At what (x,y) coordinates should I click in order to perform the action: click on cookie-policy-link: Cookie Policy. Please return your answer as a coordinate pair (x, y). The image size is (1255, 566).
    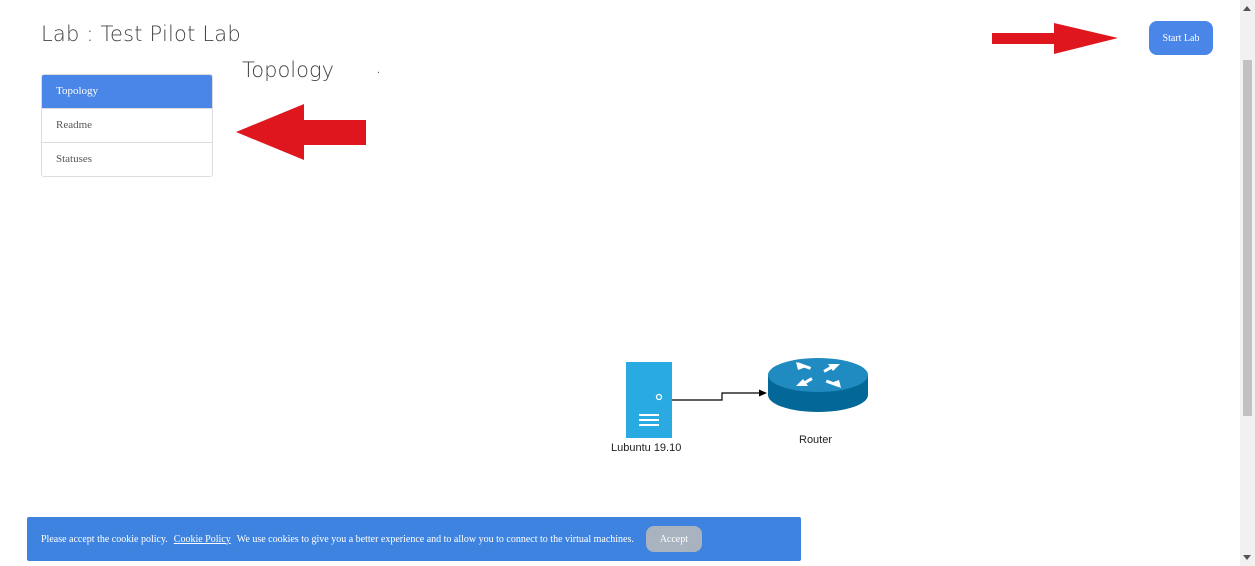
    Looking at the image, I should click on (202, 539).